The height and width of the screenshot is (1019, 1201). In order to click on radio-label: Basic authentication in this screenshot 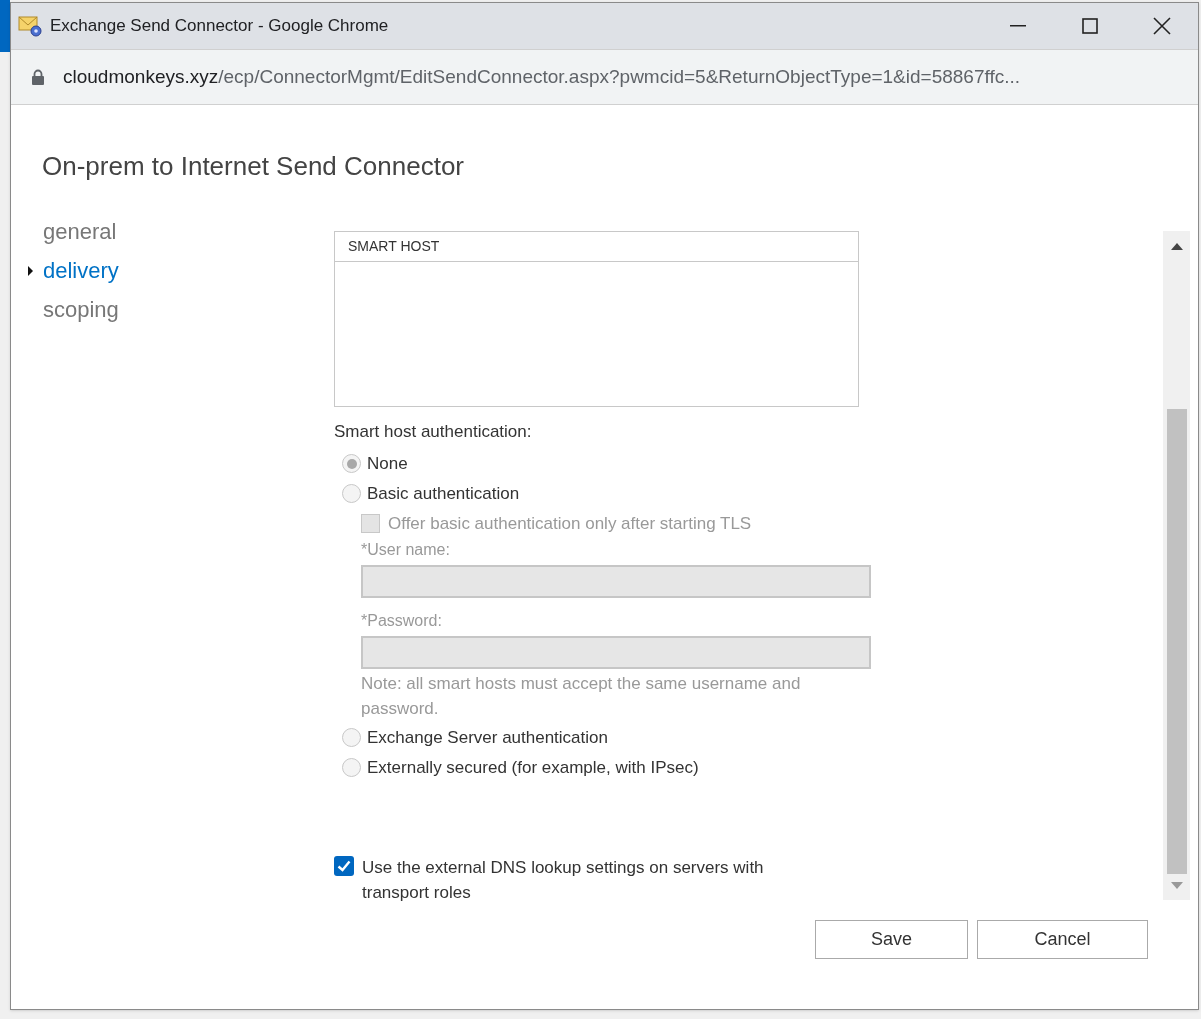, I will do `click(443, 493)`.